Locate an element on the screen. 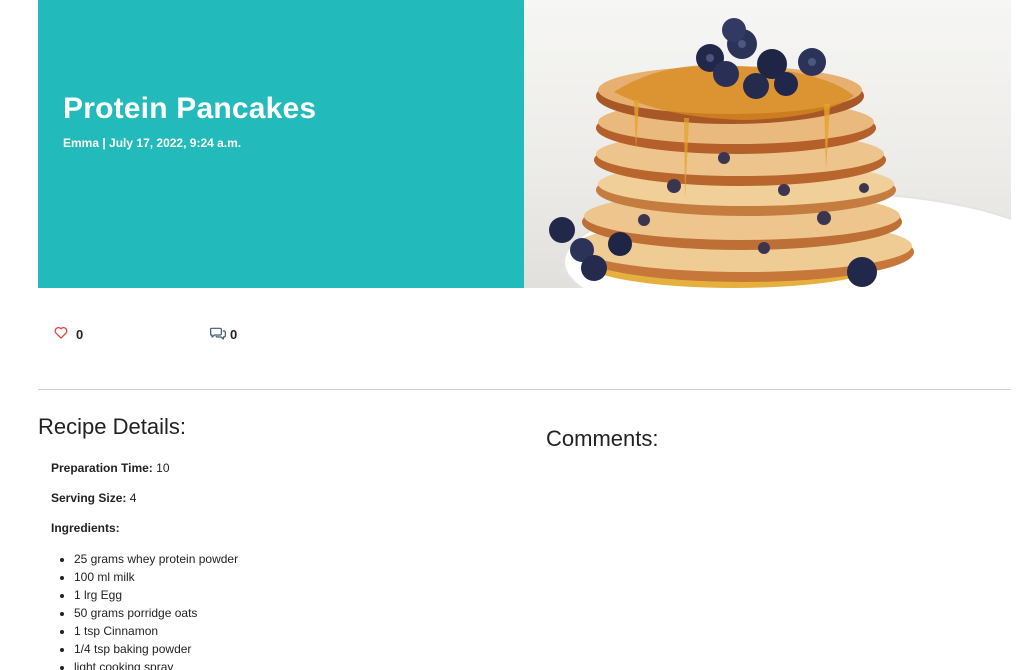 The width and height of the screenshot is (1026, 670). ingredient-item: 100 ml milk is located at coordinates (156, 577).